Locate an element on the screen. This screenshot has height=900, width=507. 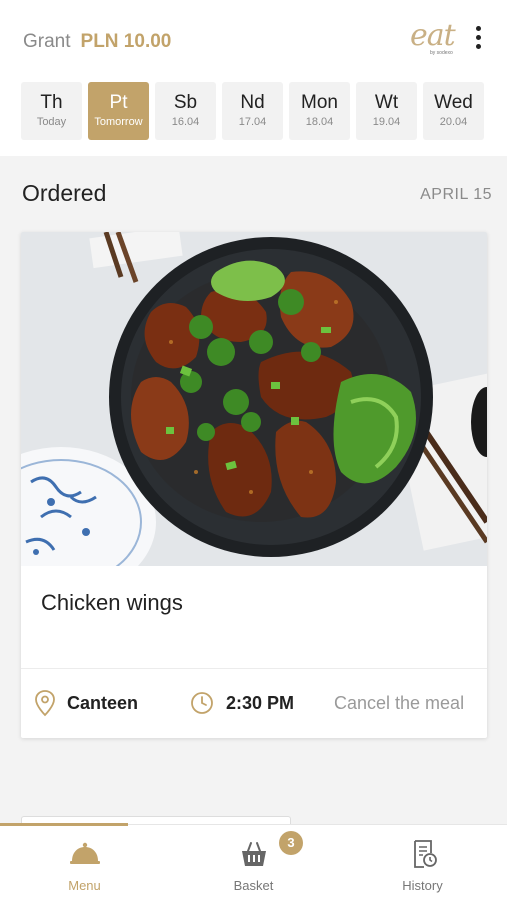
tab-history: History is located at coordinates (422, 862).